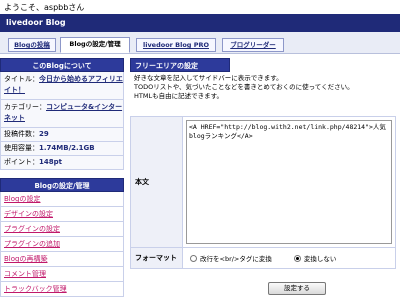  What do you see at coordinates (32, 45) in the screenshot?
I see `tab-post: Blogの投稿` at bounding box center [32, 45].